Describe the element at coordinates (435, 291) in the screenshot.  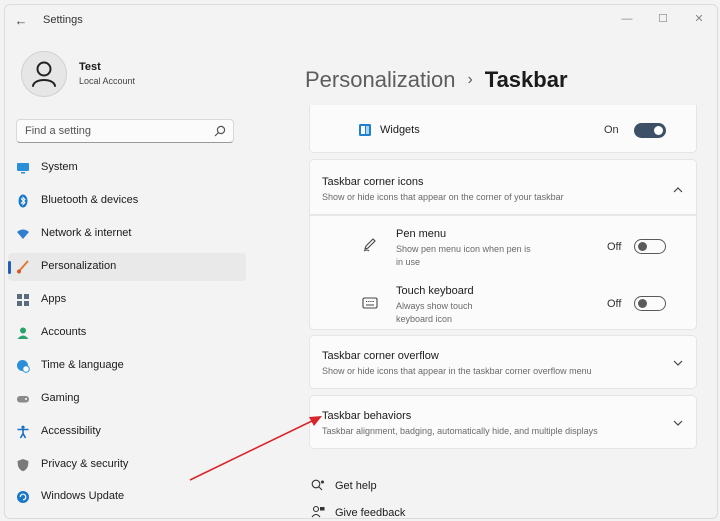
I see `touch-keyboard-title: Touch keyboard` at that location.